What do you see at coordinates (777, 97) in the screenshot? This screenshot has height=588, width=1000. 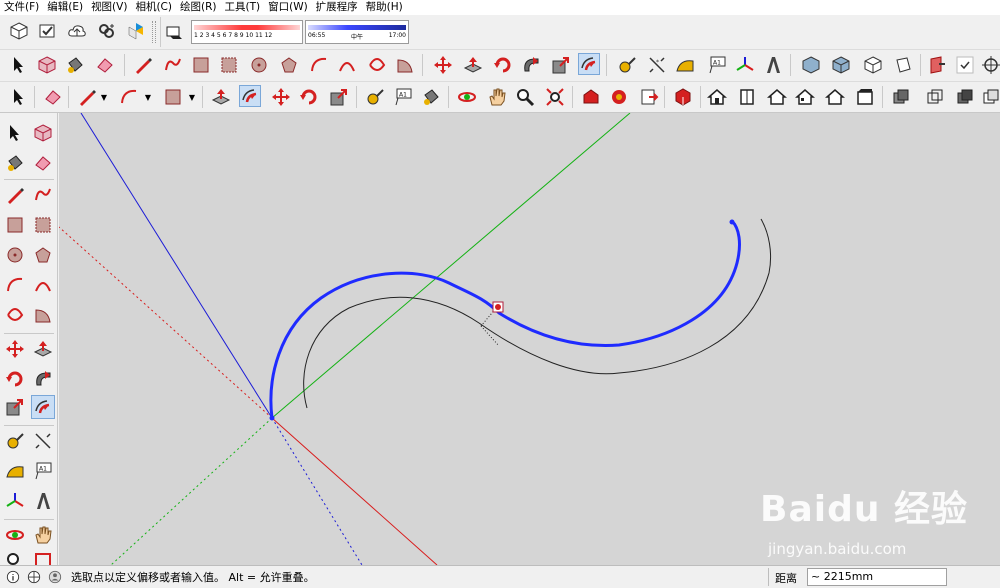 I see `house-front-icon` at bounding box center [777, 97].